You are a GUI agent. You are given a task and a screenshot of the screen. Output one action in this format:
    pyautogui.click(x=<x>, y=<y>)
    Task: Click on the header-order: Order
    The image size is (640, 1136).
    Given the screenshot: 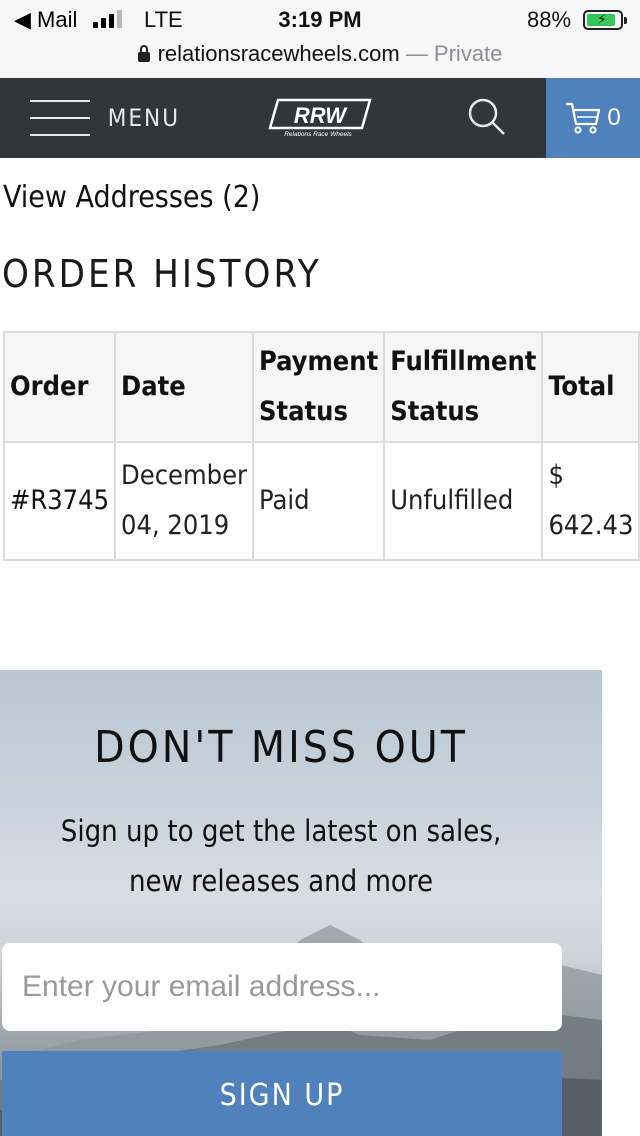 What is the action you would take?
    pyautogui.click(x=59, y=387)
    